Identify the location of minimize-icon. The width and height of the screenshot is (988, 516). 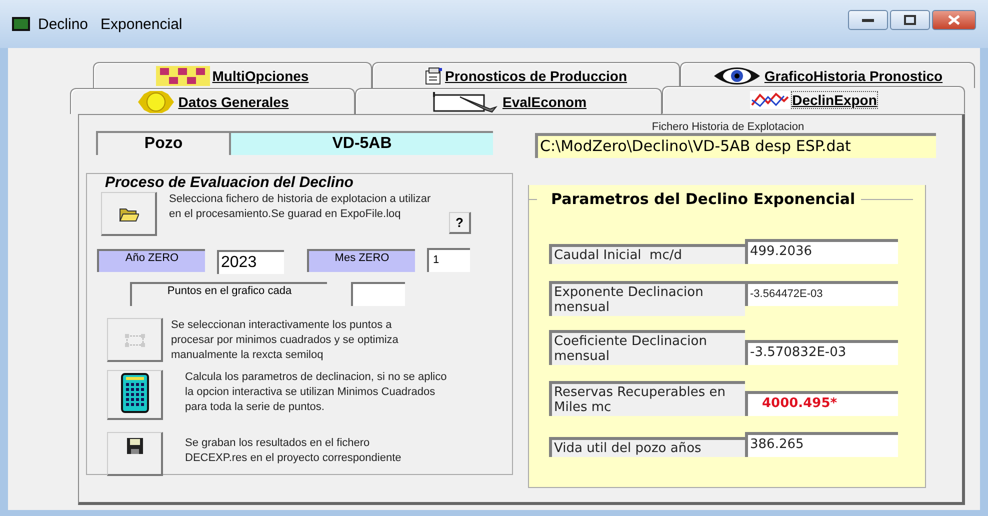
(868, 20).